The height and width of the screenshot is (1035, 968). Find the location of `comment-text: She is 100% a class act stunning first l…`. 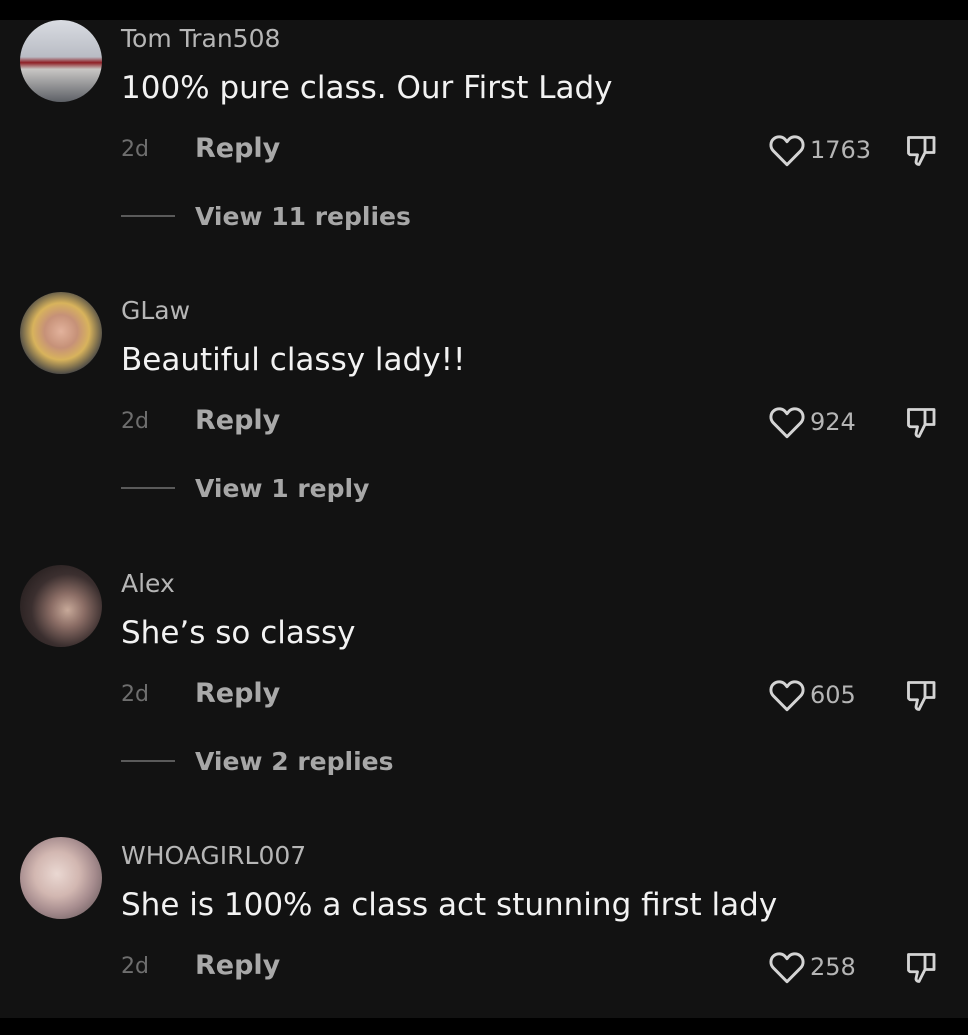

comment-text: She is 100% a class act stunning first l… is located at coordinates (449, 905).